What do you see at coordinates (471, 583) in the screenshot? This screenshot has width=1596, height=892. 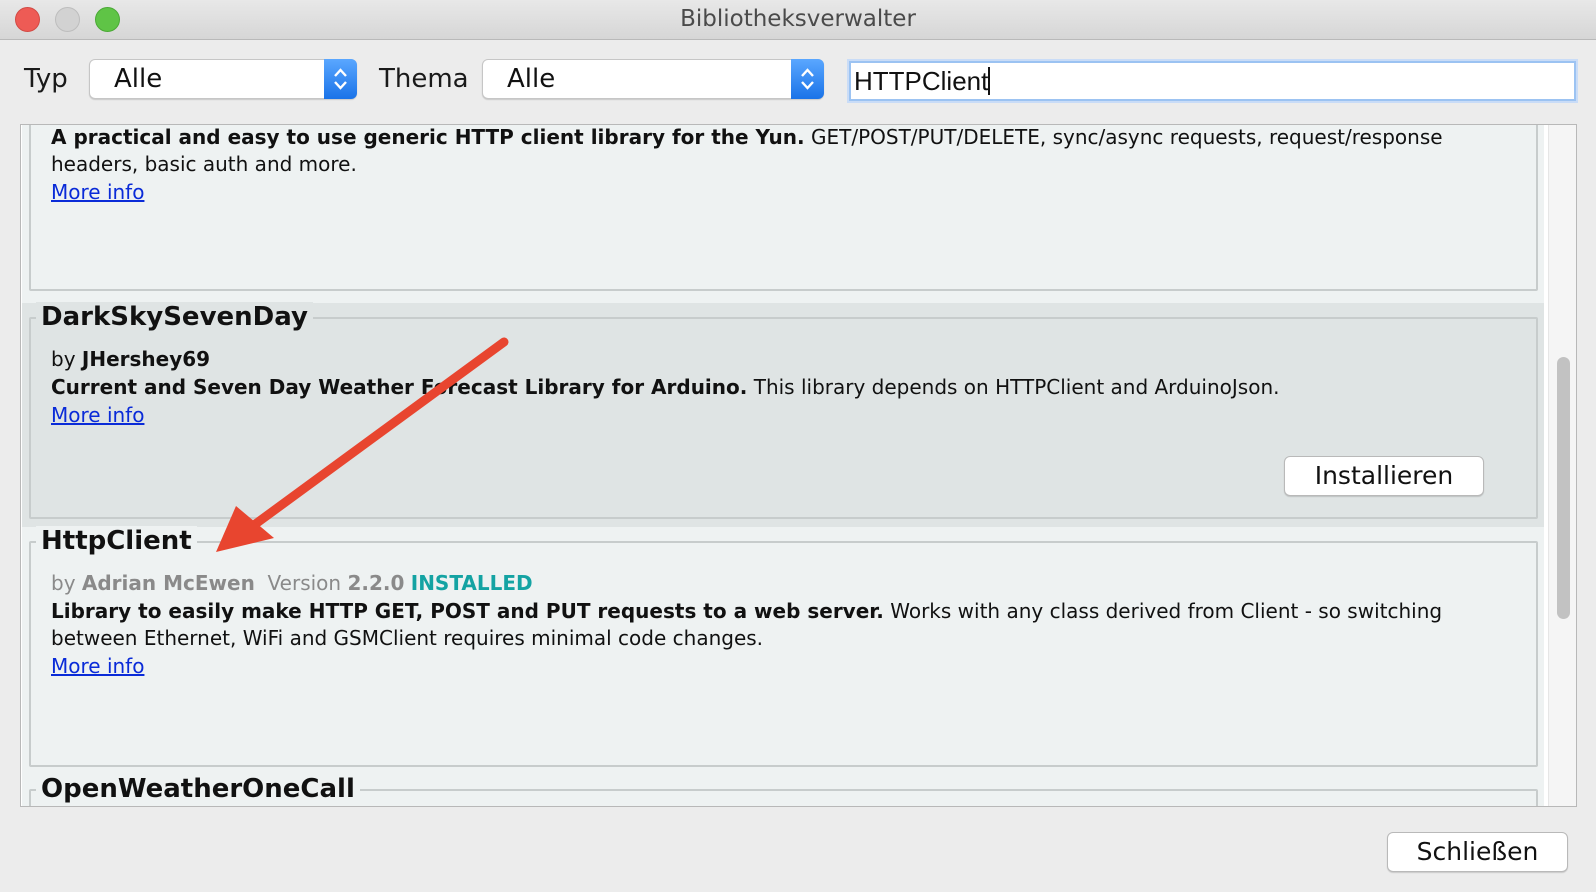 I see `installed-badge: INSTALLED` at bounding box center [471, 583].